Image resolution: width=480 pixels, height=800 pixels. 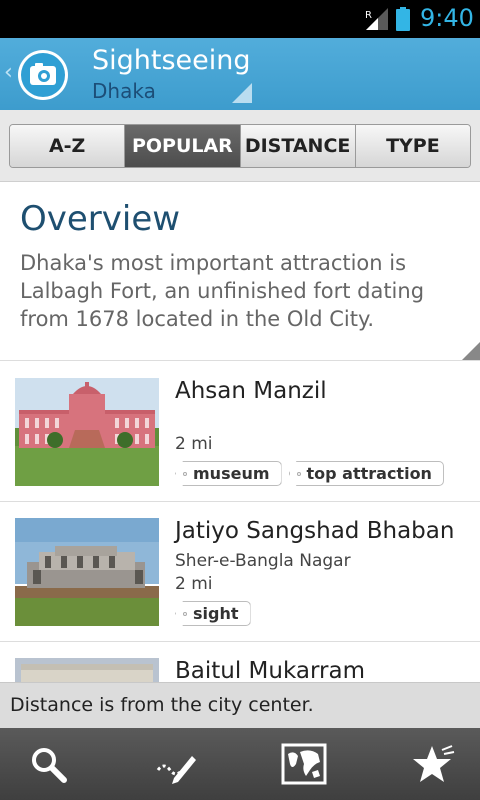 I want to click on tag-sight: sight, so click(x=213, y=613).